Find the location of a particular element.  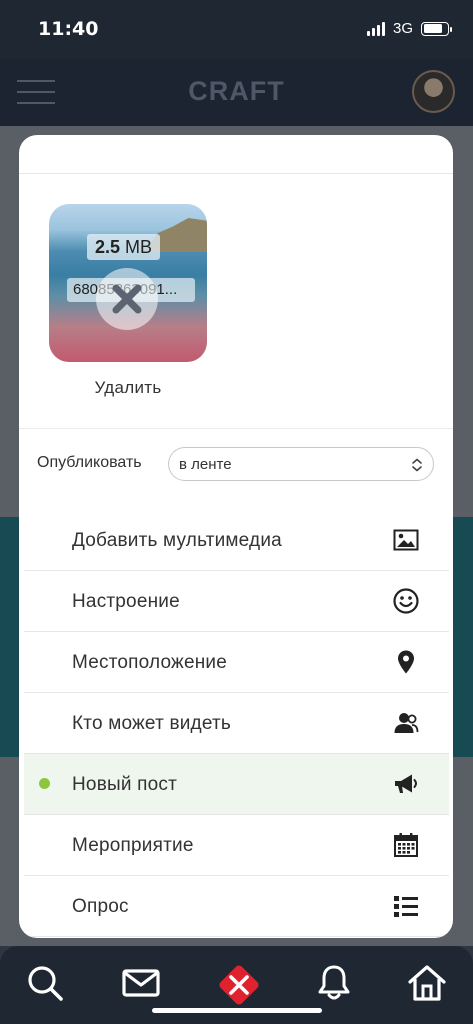

search-icon is located at coordinates (45, 983).